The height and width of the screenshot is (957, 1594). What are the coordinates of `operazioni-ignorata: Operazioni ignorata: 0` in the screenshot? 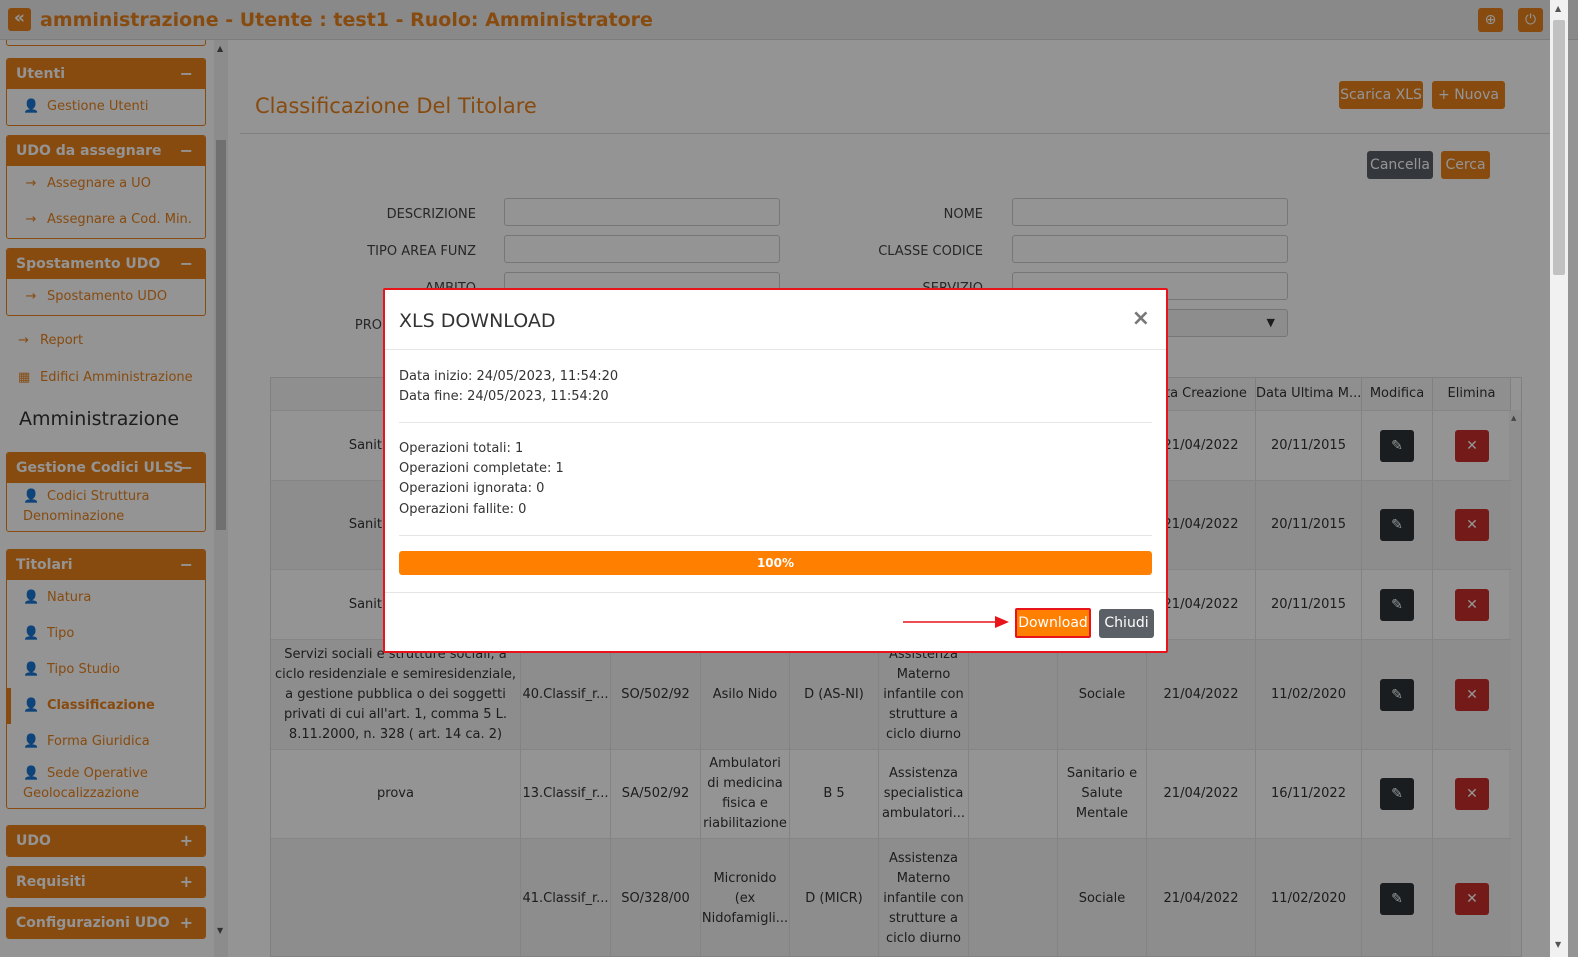 It's located at (472, 488).